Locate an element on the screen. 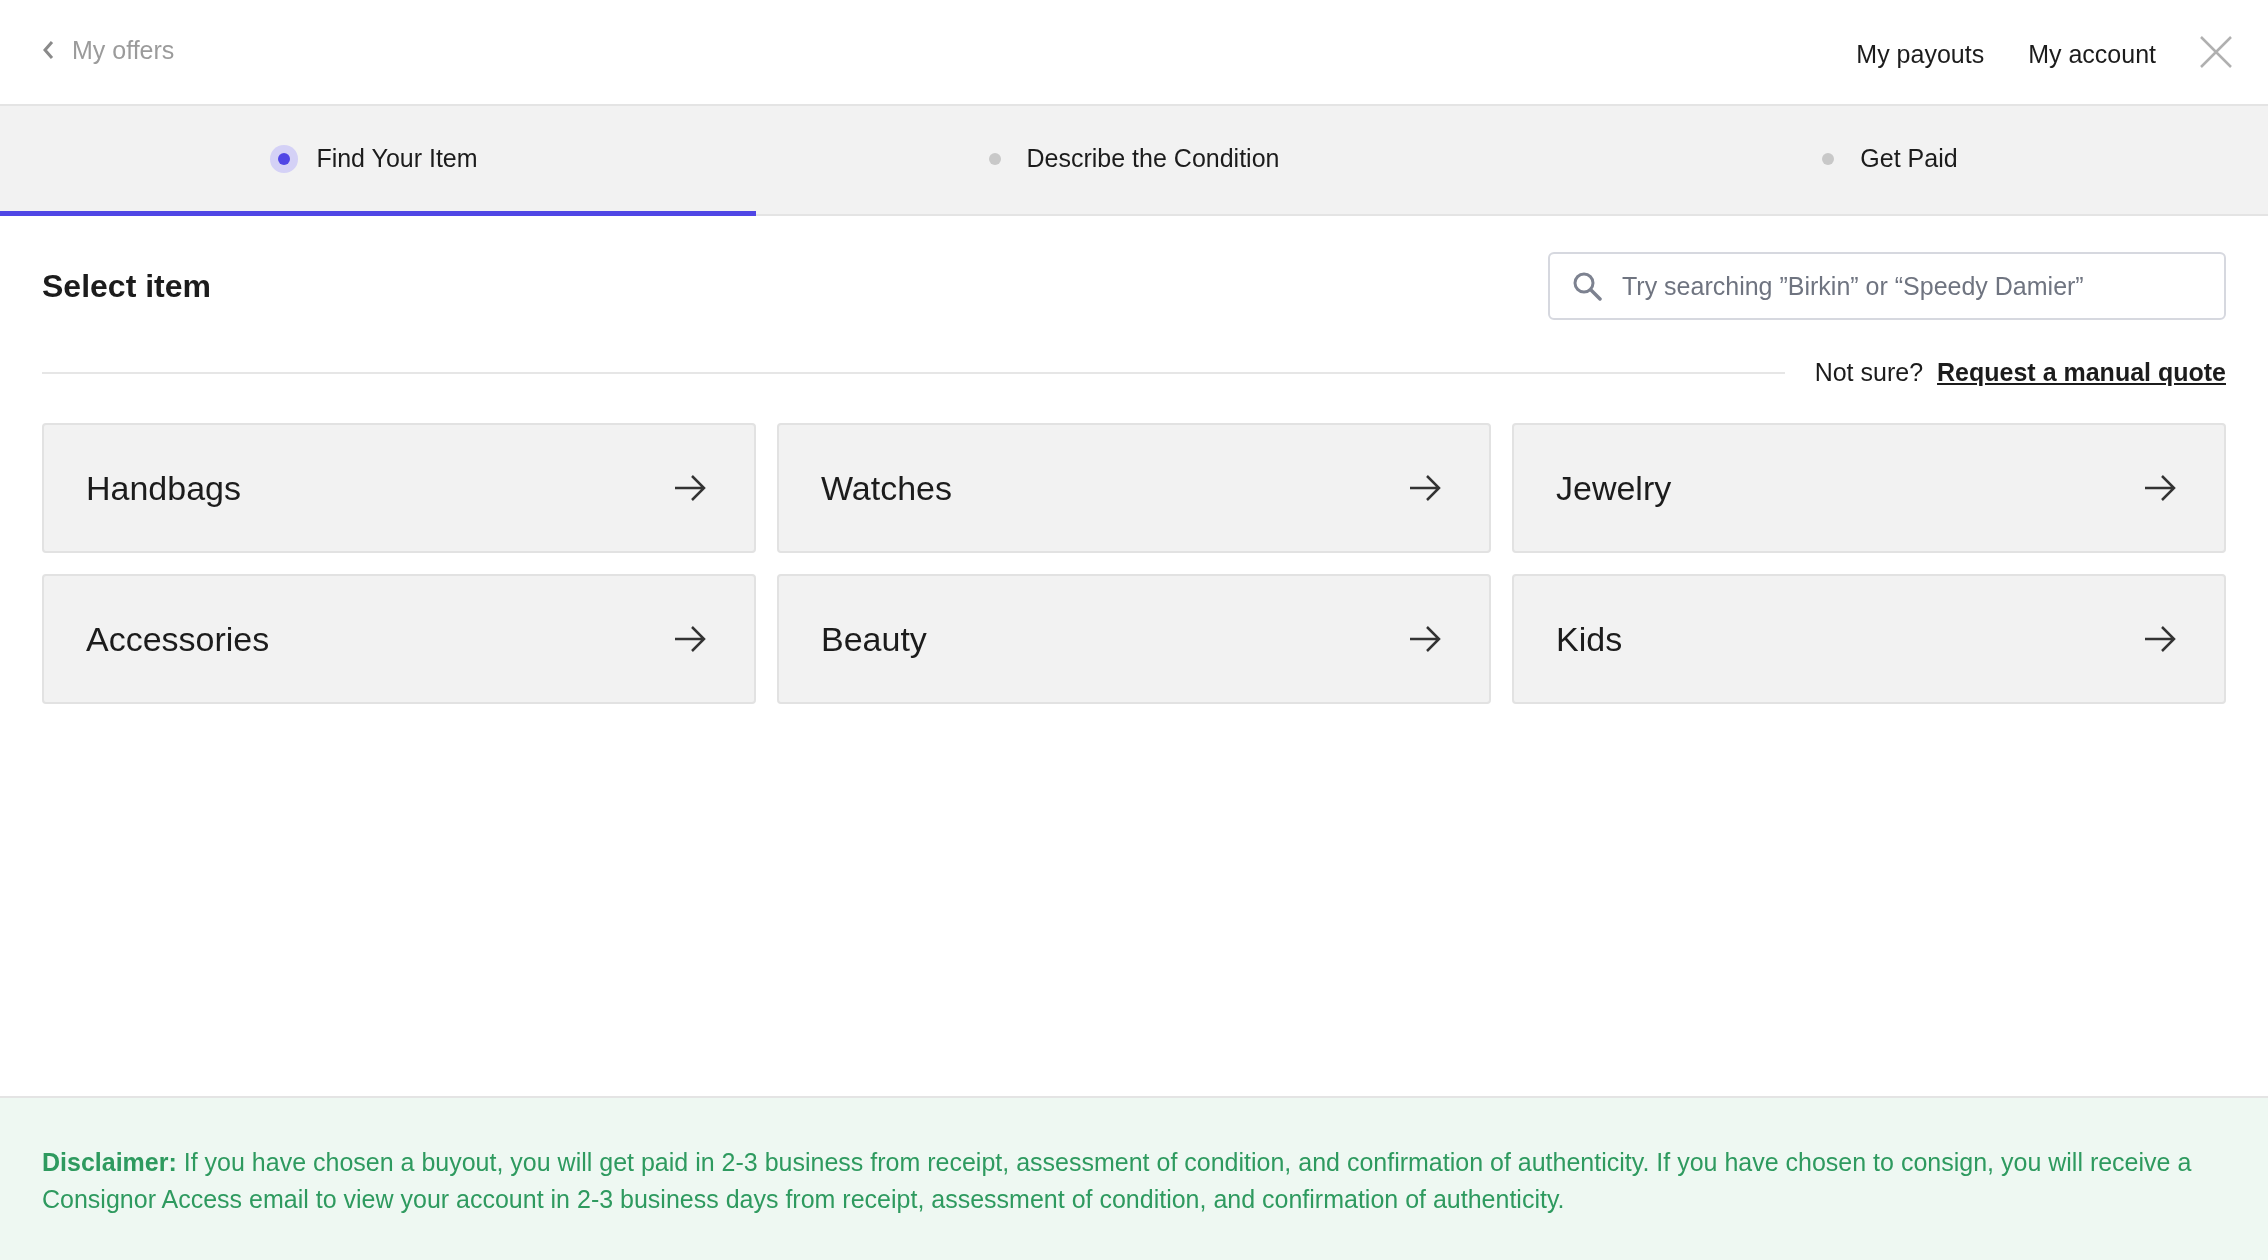 The width and height of the screenshot is (2268, 1260). category-label: Kids is located at coordinates (1589, 639).